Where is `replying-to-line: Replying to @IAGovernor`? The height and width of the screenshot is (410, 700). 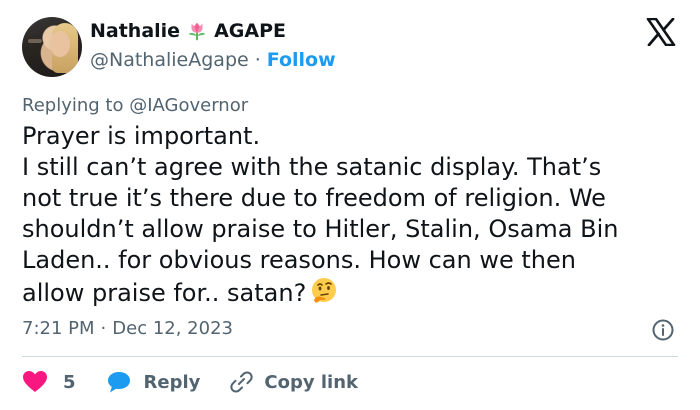 replying-to-line: Replying to @IAGovernor is located at coordinates (135, 105).